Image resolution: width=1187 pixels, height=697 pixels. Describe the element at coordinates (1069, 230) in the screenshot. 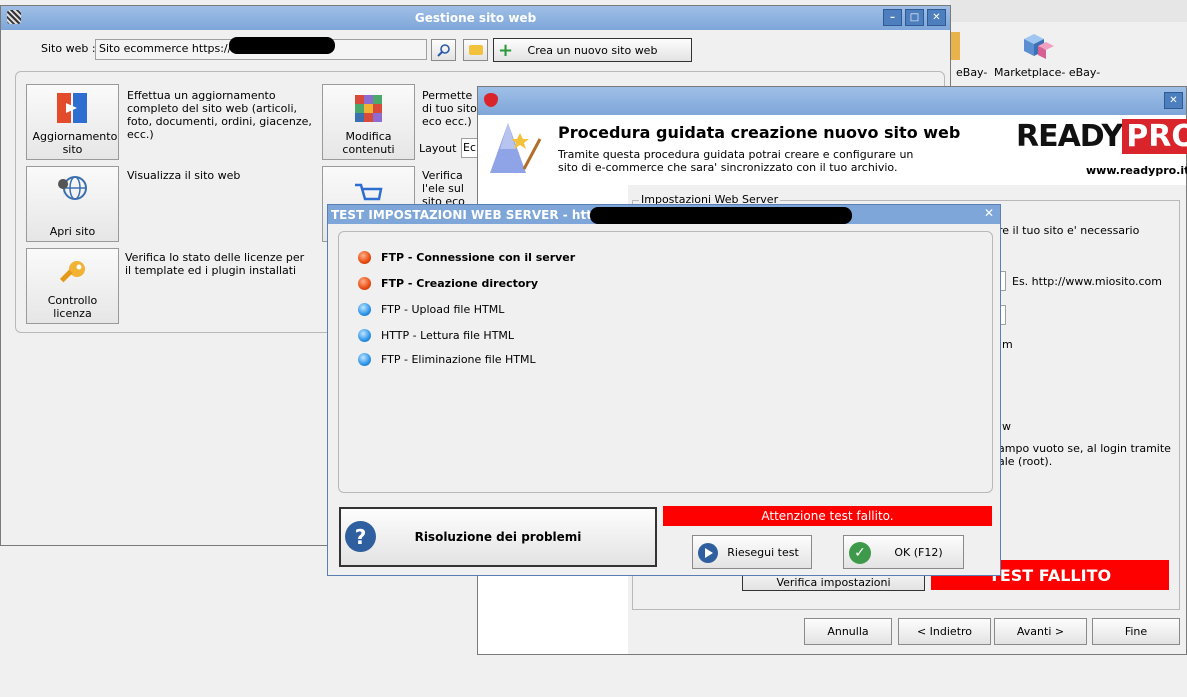

I see `frag-text1: re il tuo sito e' necessario` at that location.